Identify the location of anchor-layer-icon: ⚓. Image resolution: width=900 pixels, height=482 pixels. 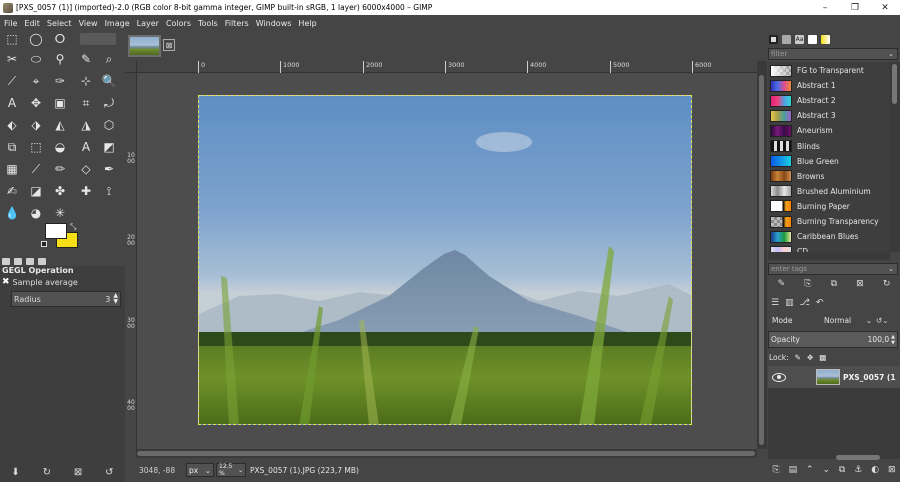
(858, 470).